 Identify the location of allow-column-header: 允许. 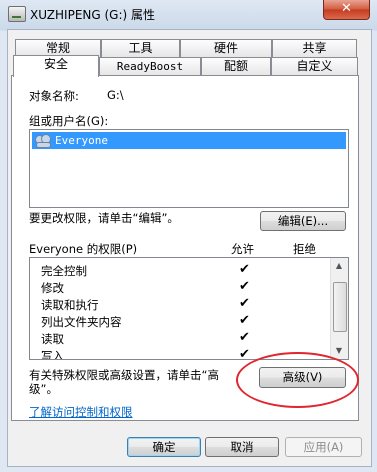
(242, 249).